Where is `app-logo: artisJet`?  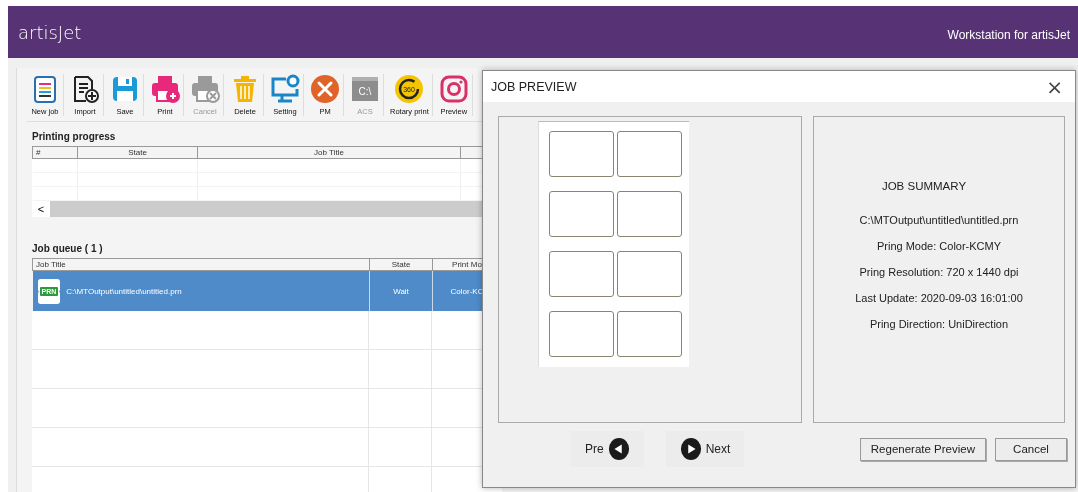 app-logo: artisJet is located at coordinates (50, 32).